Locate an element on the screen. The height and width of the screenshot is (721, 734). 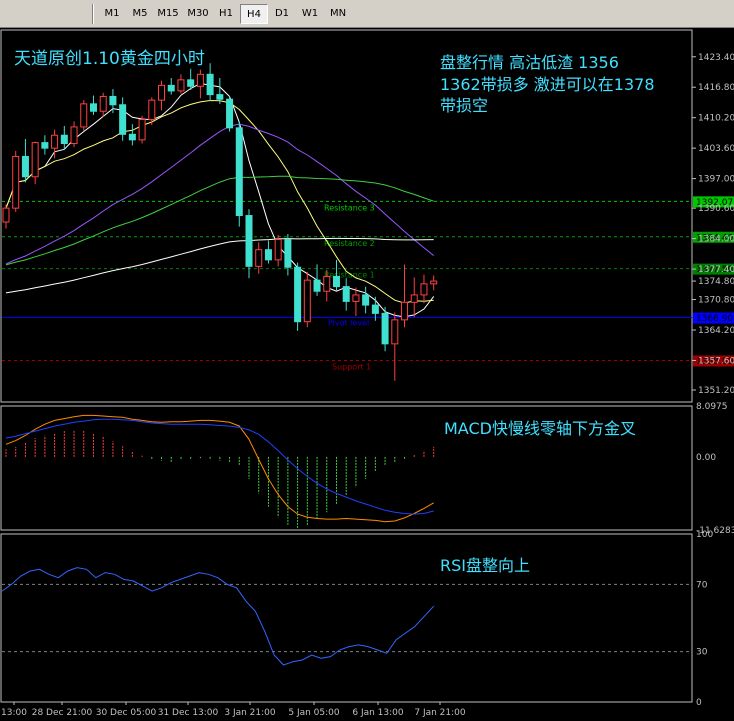
level-label: Resistance 3 is located at coordinates (349, 207).